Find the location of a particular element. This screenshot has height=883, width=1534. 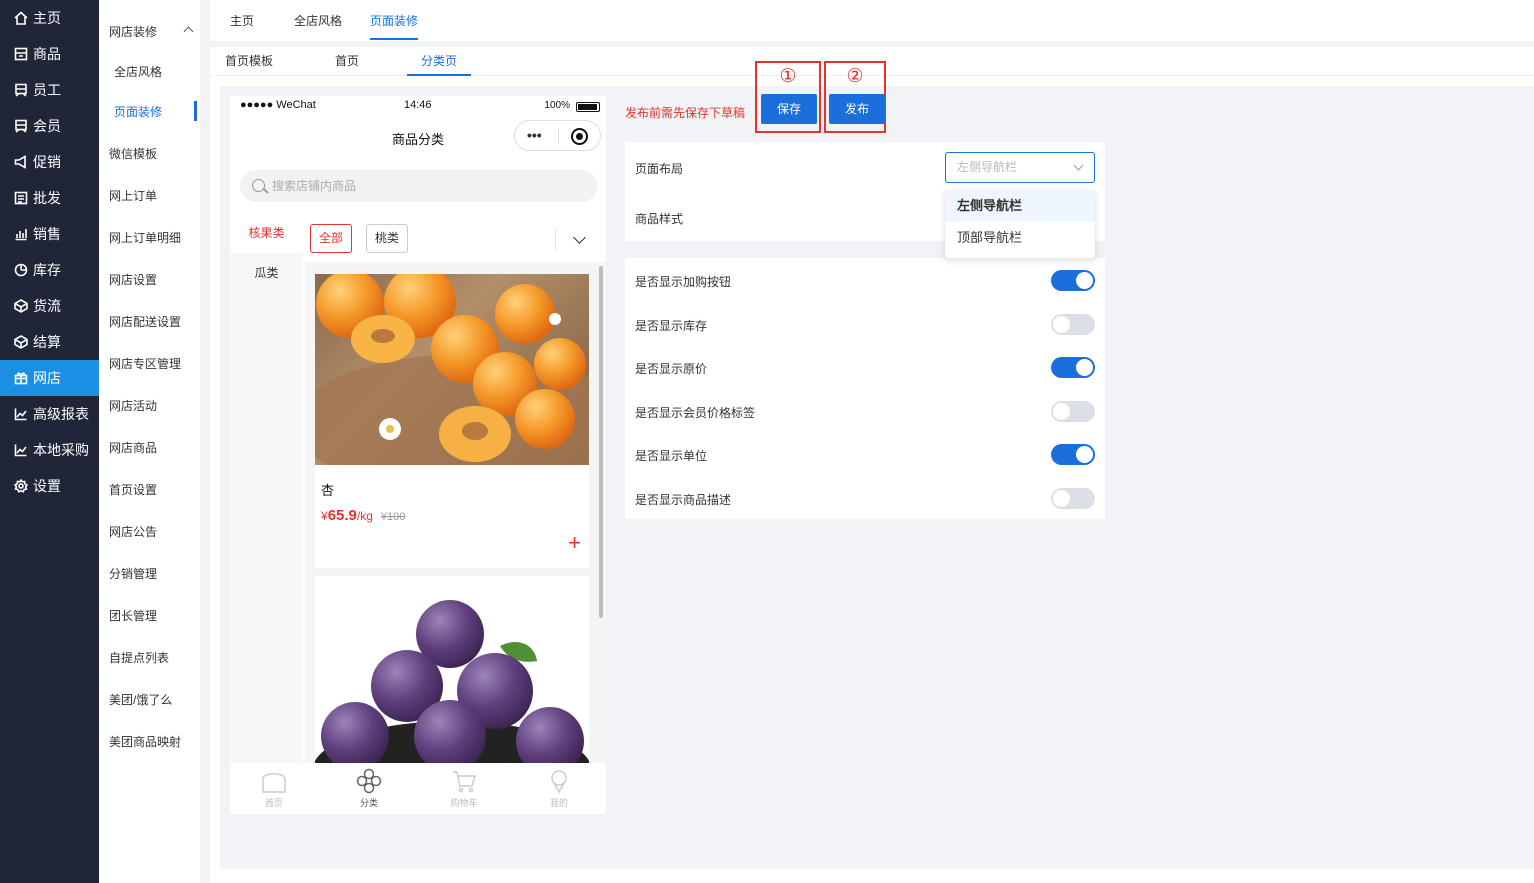

search-icon is located at coordinates (258, 185).